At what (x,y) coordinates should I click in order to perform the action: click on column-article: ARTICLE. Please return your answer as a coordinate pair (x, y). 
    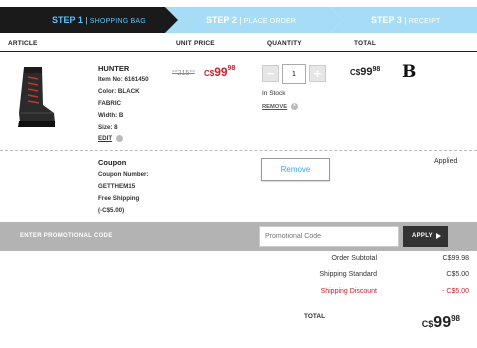
    Looking at the image, I should click on (23, 43).